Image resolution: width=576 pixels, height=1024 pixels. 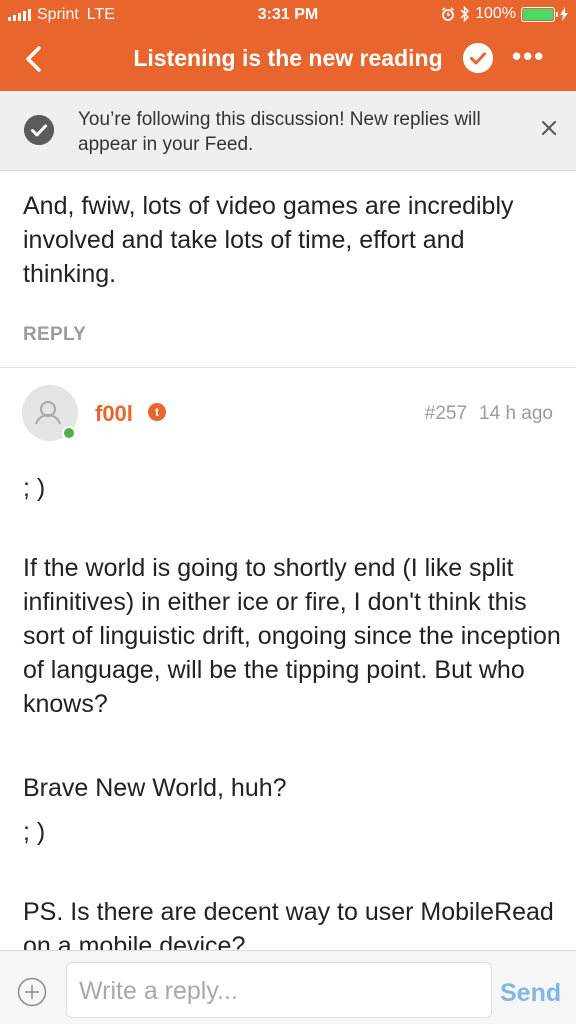 I want to click on status-bar: Sprint LTE 3:31 PM 100%, so click(x=288, y=16).